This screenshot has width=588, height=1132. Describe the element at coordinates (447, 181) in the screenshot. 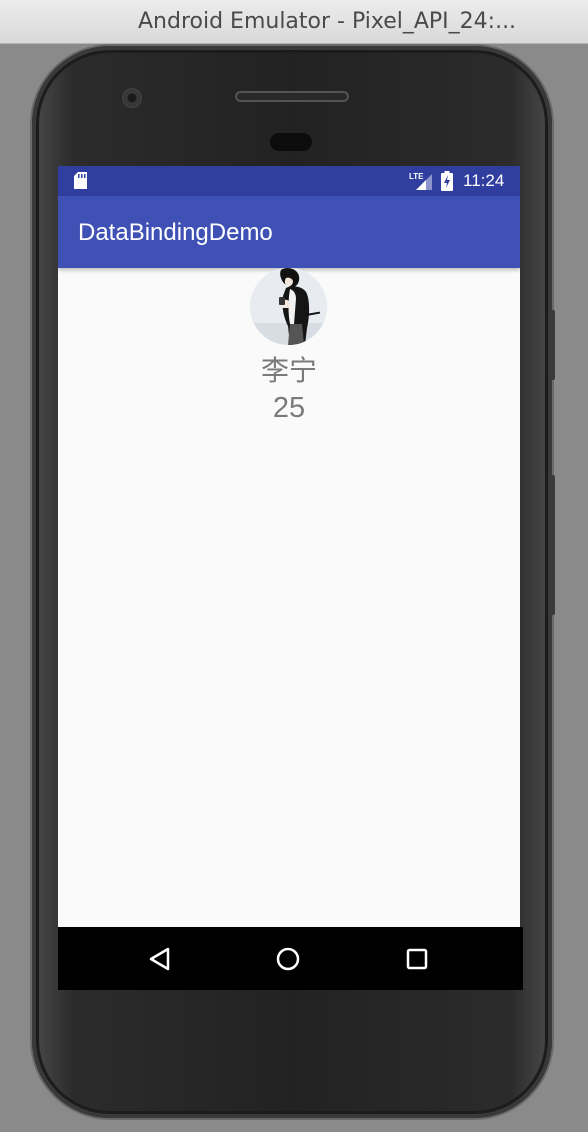

I see `battery-charging-icon` at that location.